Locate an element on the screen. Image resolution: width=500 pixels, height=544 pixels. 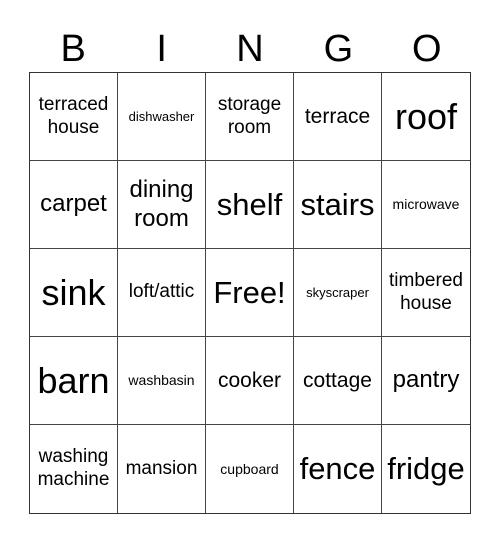
bingo-cell: shelf is located at coordinates (250, 205).